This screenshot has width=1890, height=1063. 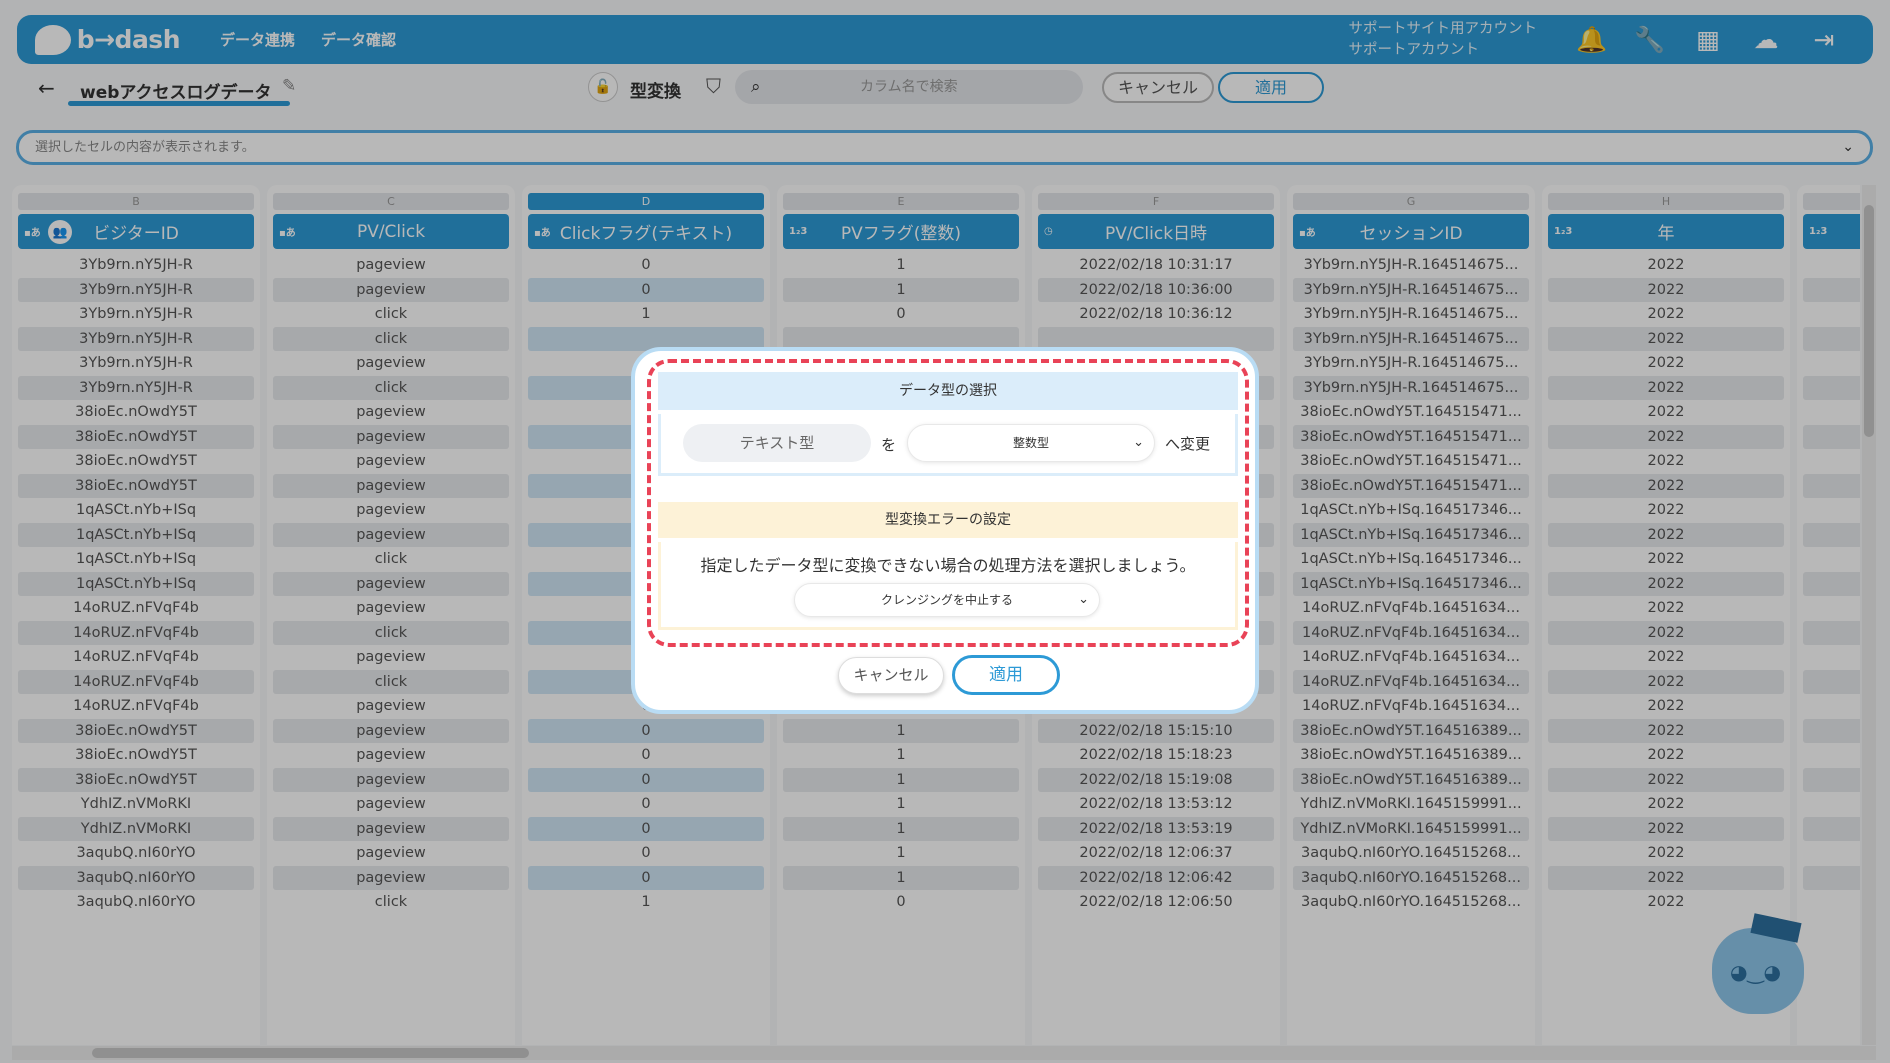 I want to click on error-handling-value: クレンジングを中止する, so click(x=946, y=600).